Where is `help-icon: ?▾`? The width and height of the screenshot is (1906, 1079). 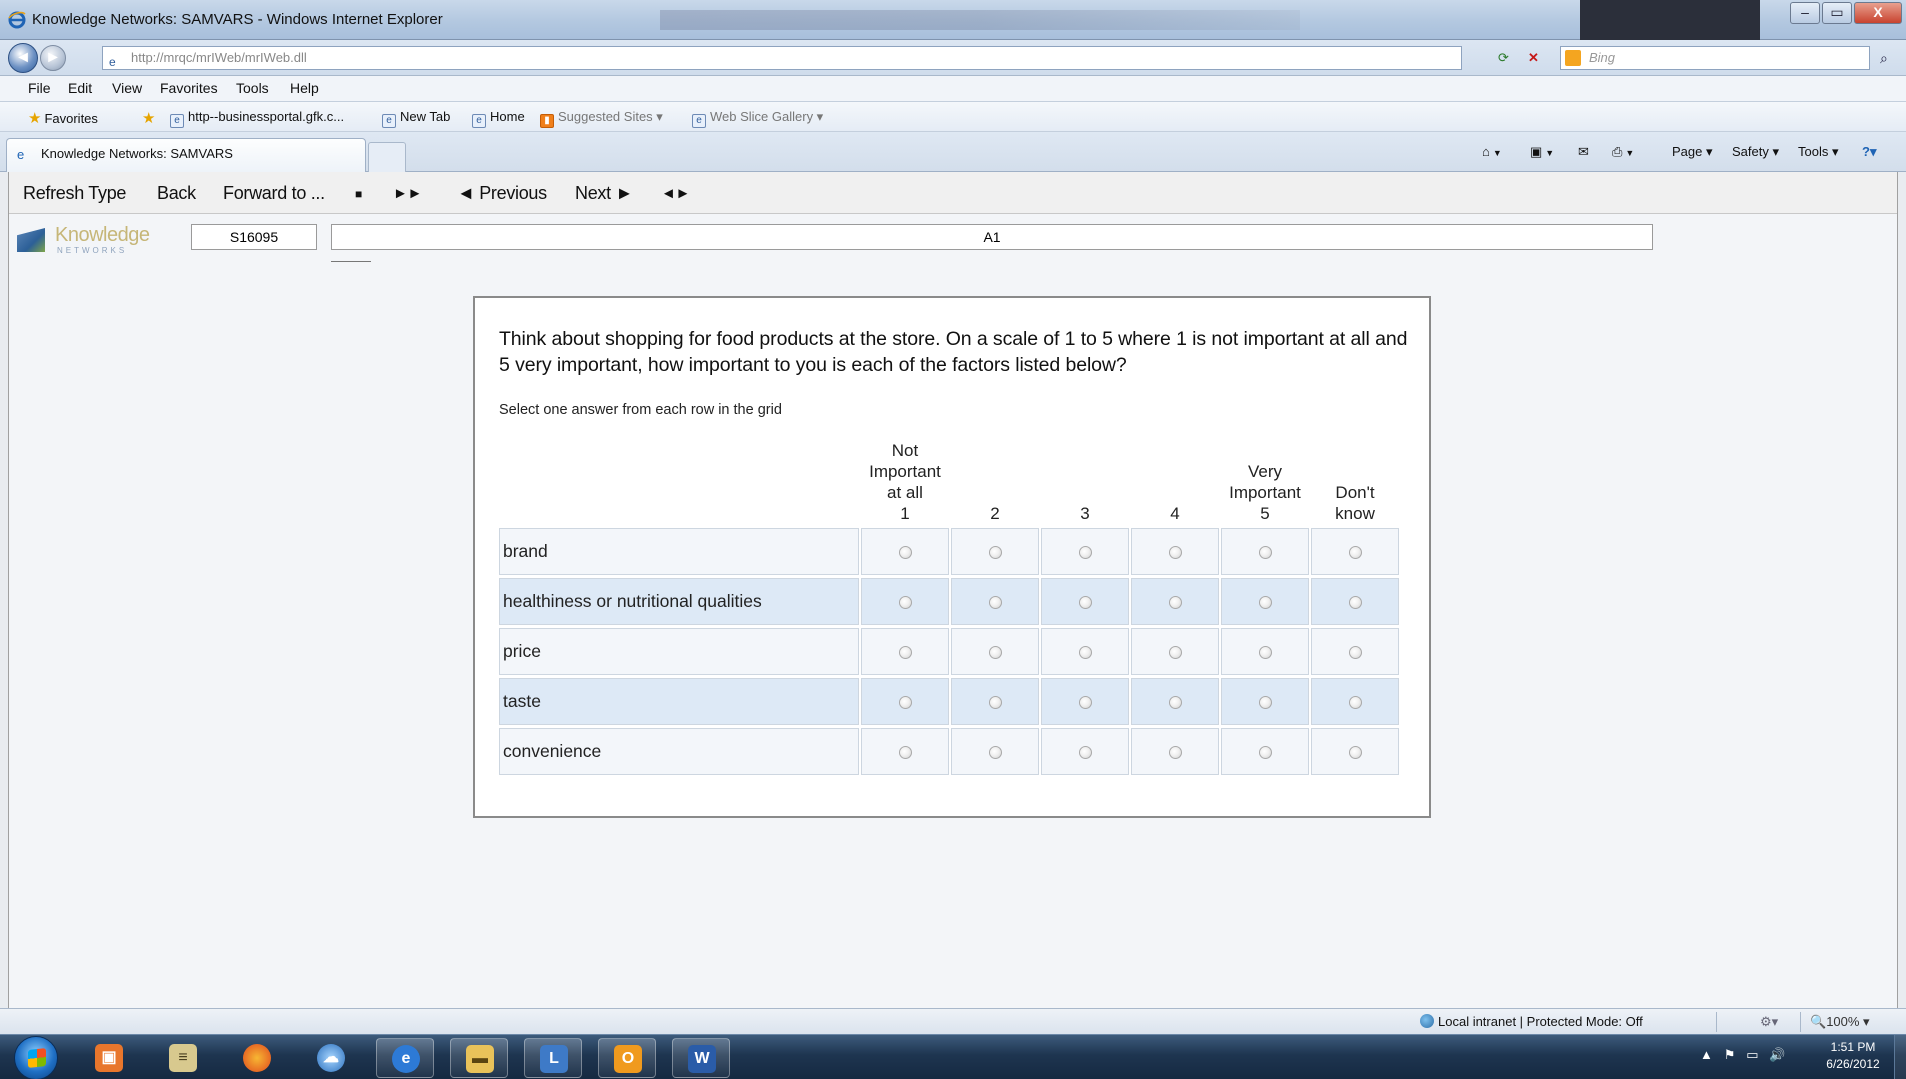 help-icon: ?▾ is located at coordinates (1869, 152).